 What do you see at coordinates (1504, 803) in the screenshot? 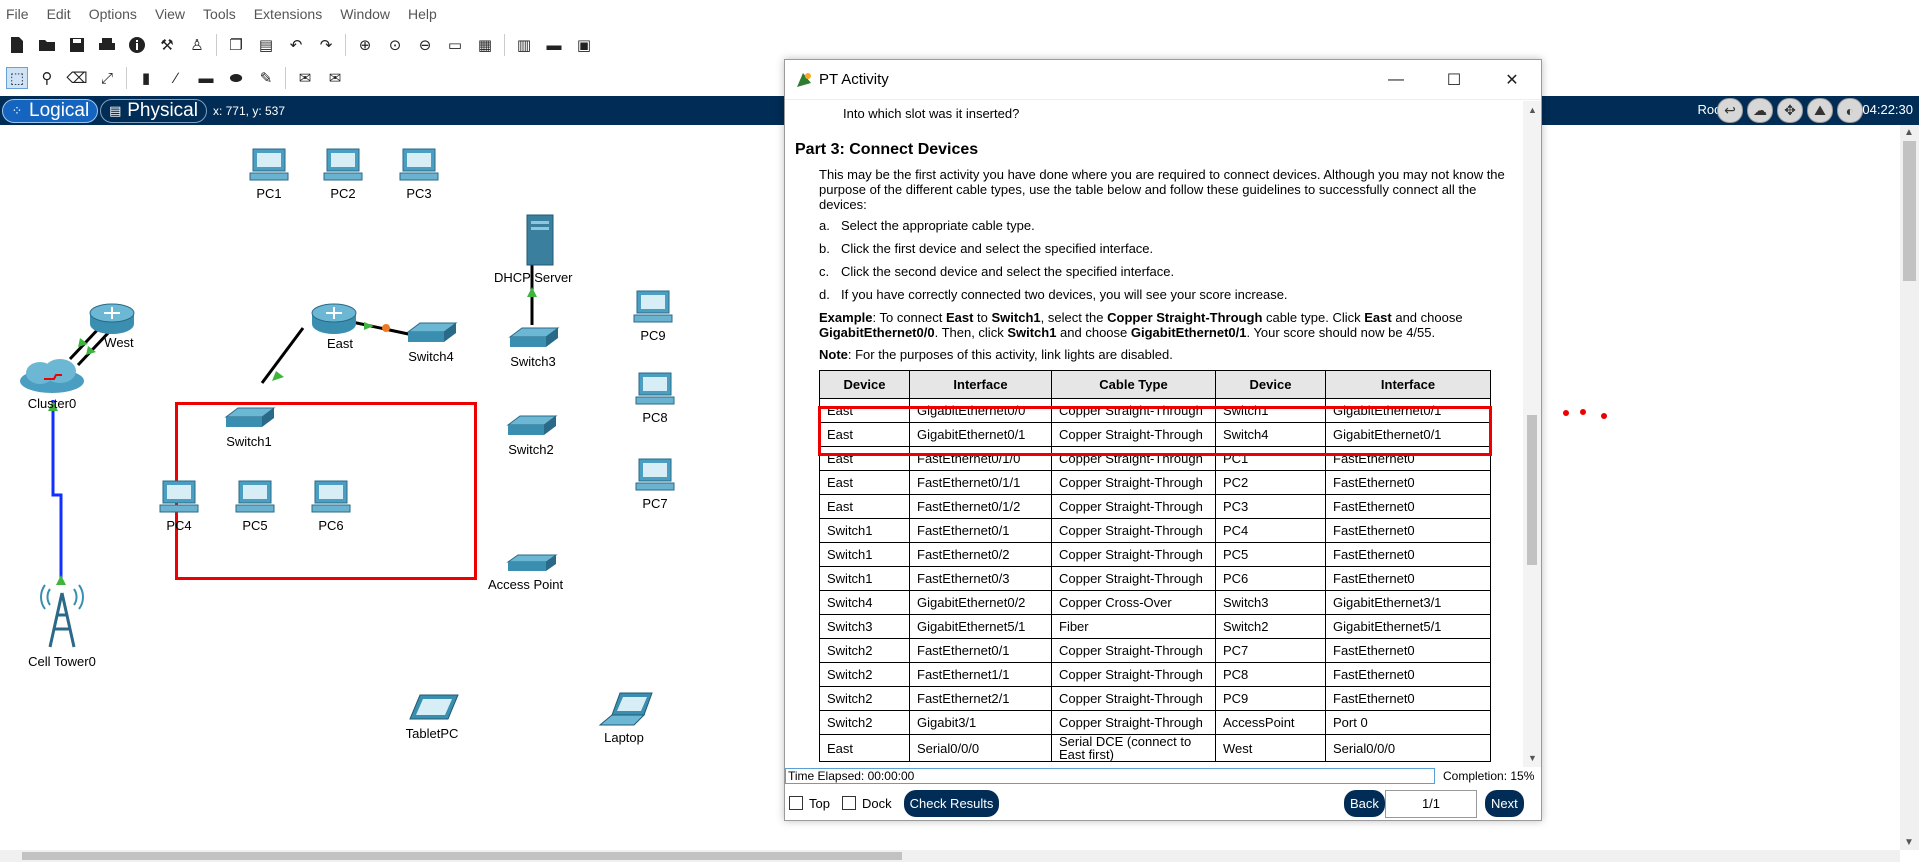
I see `next-button: Next` at bounding box center [1504, 803].